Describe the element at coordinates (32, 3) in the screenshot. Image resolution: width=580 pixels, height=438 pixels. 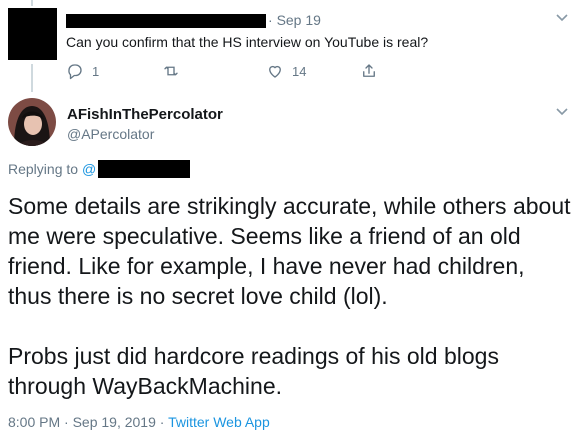
I see `thread-line-top` at that location.